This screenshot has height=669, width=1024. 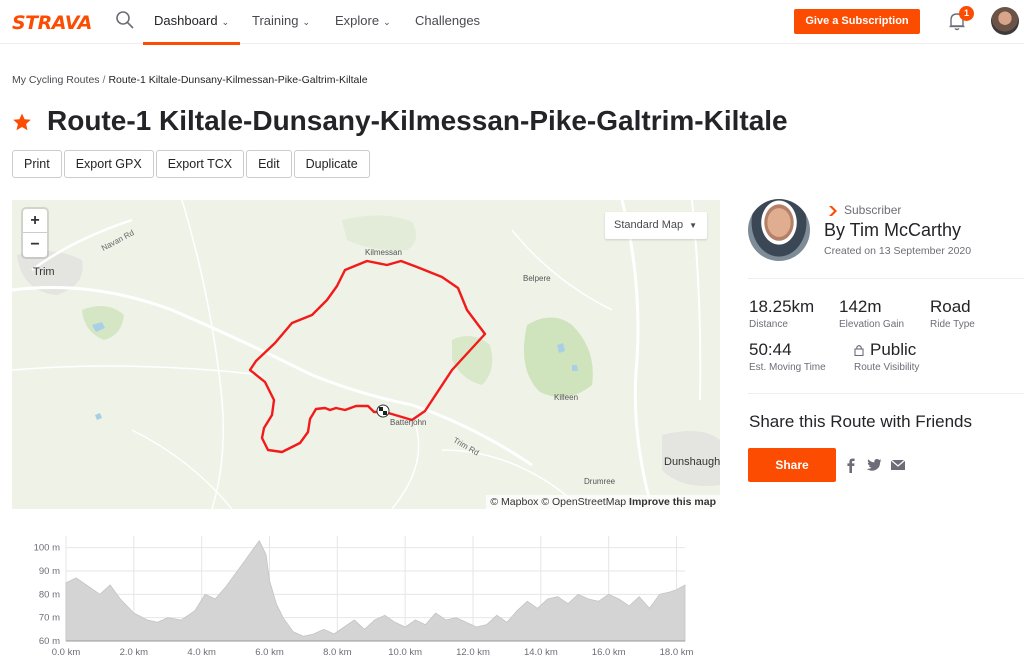 I want to click on place-drumree: Drumree, so click(x=600, y=481).